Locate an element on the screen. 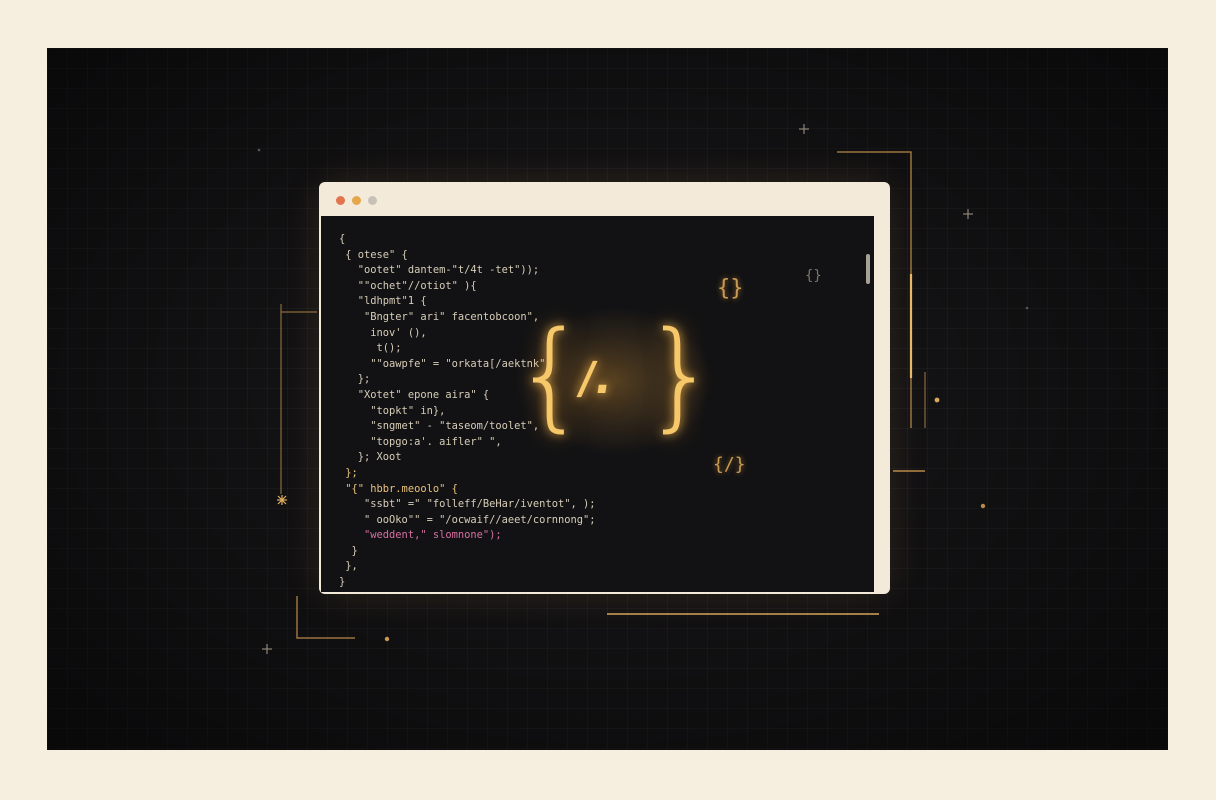 The width and height of the screenshot is (1216, 800). close-dot-icon is located at coordinates (340, 200).